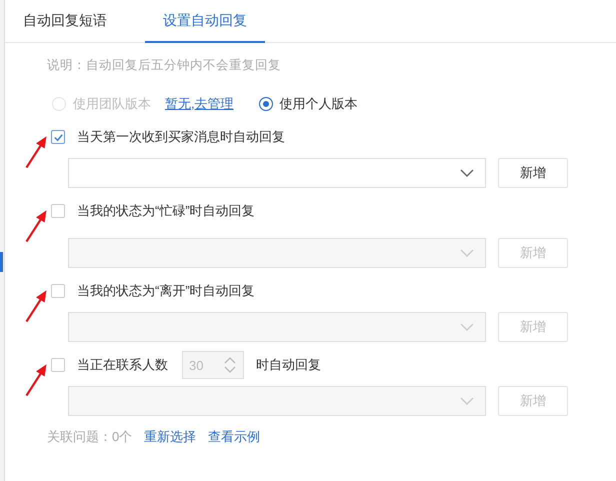 Image resolution: width=616 pixels, height=481 pixels. What do you see at coordinates (73, 21) in the screenshot?
I see `tab: 自动回复短语` at bounding box center [73, 21].